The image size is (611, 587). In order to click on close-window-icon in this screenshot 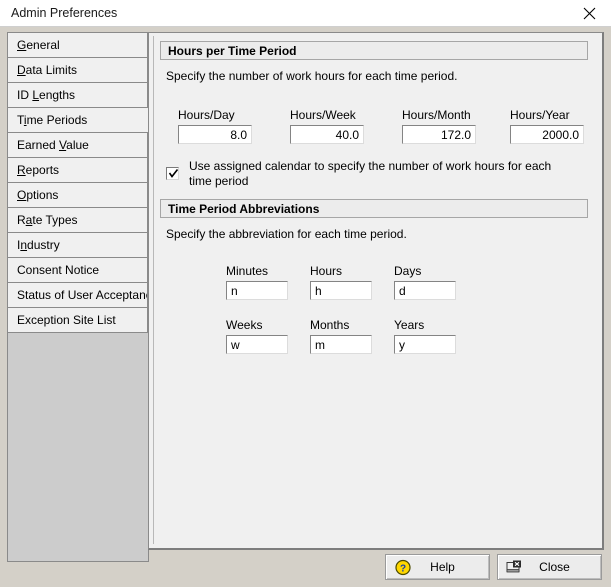, I will do `click(514, 567)`.